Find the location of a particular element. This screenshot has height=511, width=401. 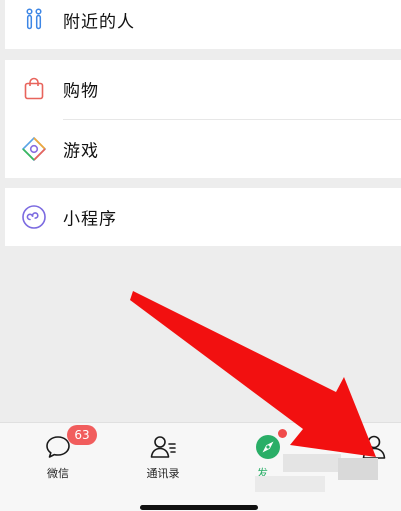

people-nearby-icon is located at coordinates (34, 20).